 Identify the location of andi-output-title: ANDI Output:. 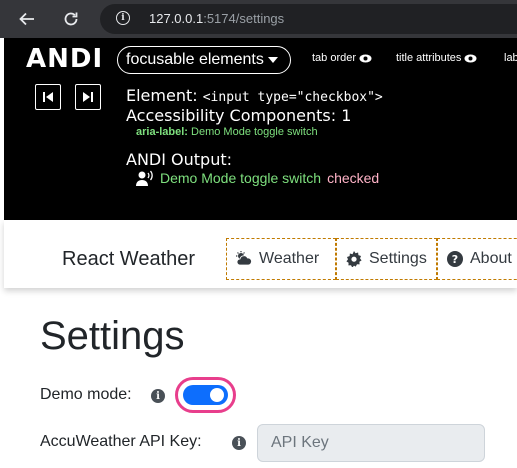
(179, 159).